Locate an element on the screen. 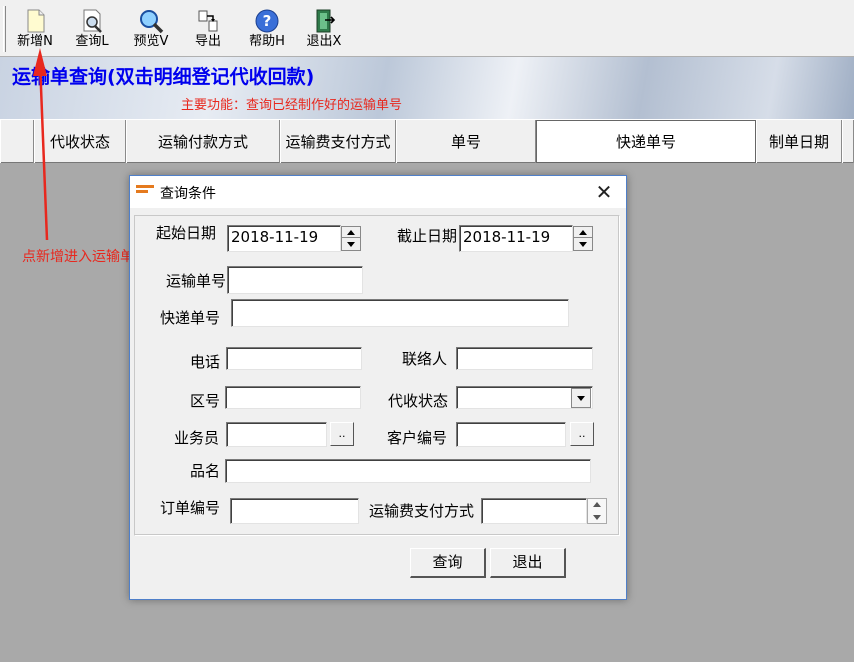 Image resolution: width=854 pixels, height=662 pixels. order-number-label: 订单编号 is located at coordinates (190, 508).